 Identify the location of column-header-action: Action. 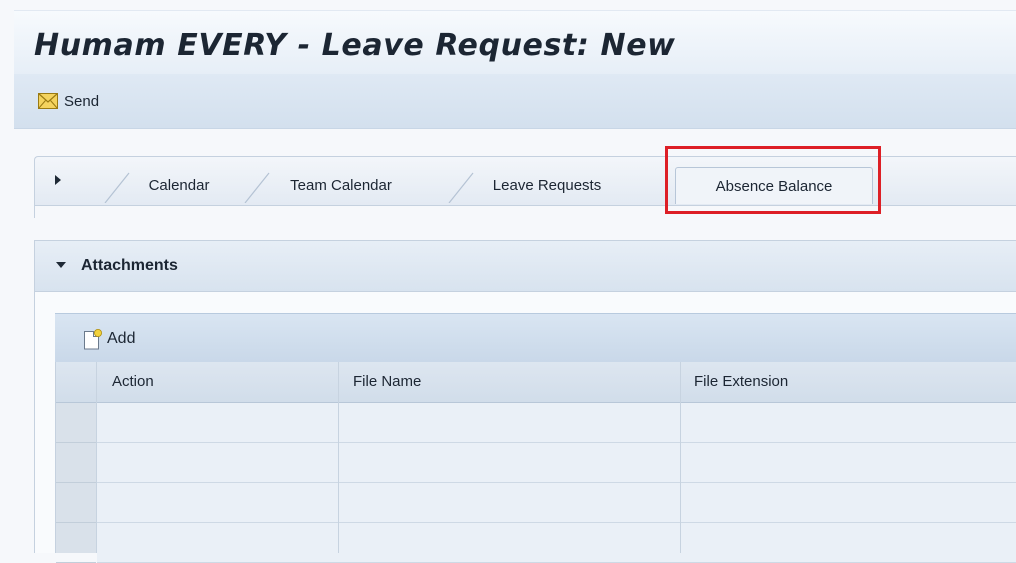
(133, 381).